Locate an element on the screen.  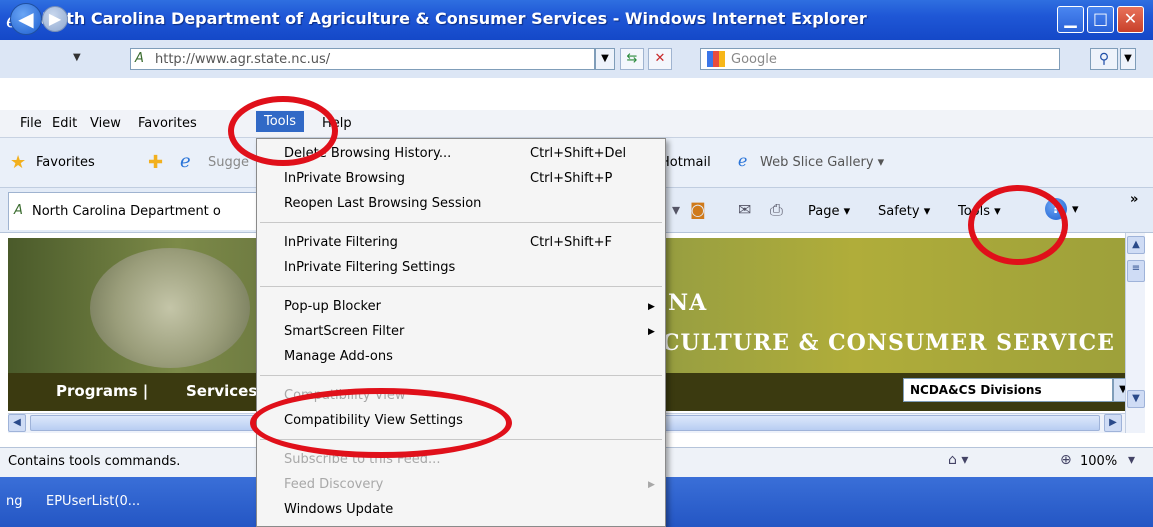
print-icon: ⎙ is located at coordinates (776, 210).